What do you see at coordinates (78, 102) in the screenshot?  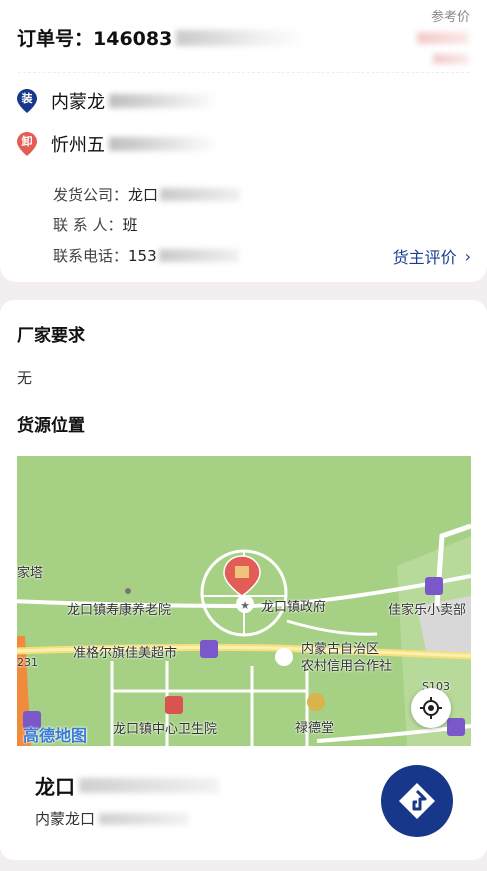 I see `loading-place: 内蒙龙` at bounding box center [78, 102].